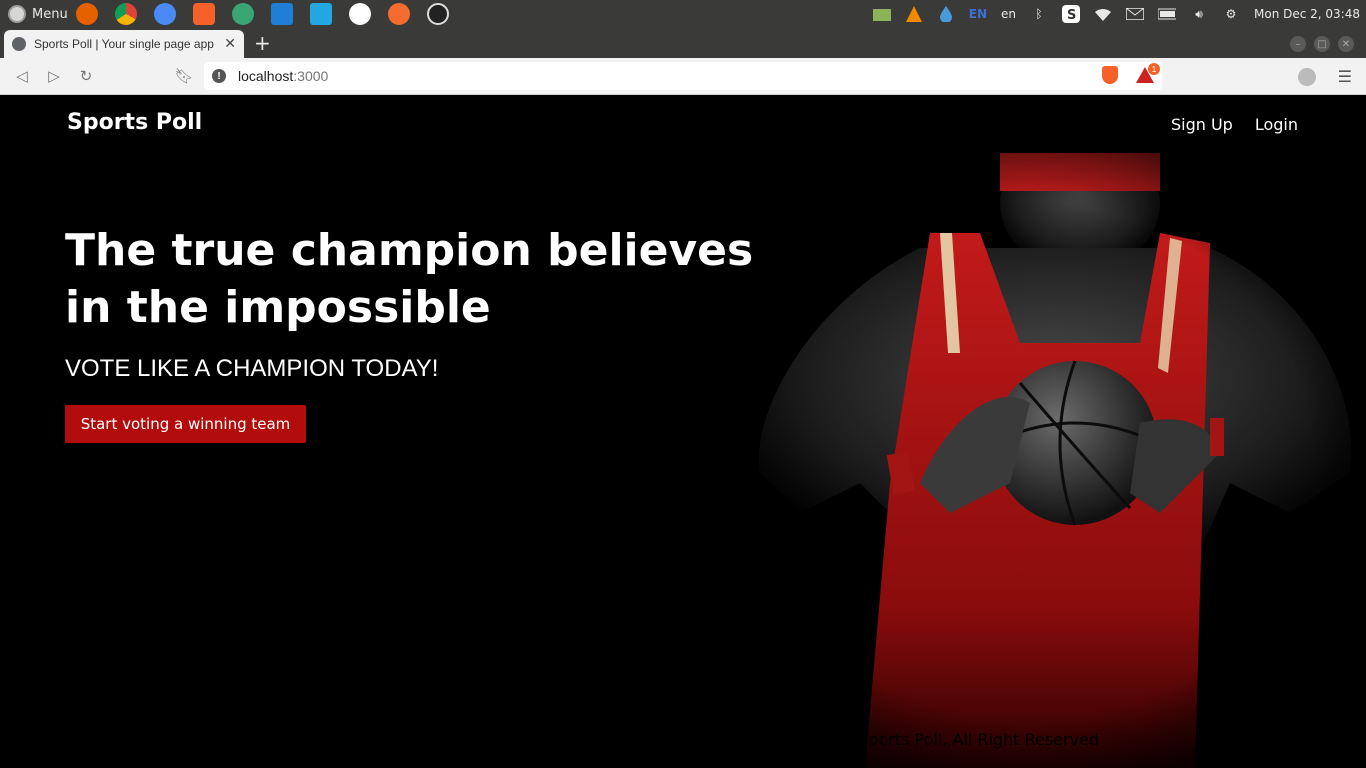  Describe the element at coordinates (230, 44) in the screenshot. I see `close-tab-icon: ✕` at that location.